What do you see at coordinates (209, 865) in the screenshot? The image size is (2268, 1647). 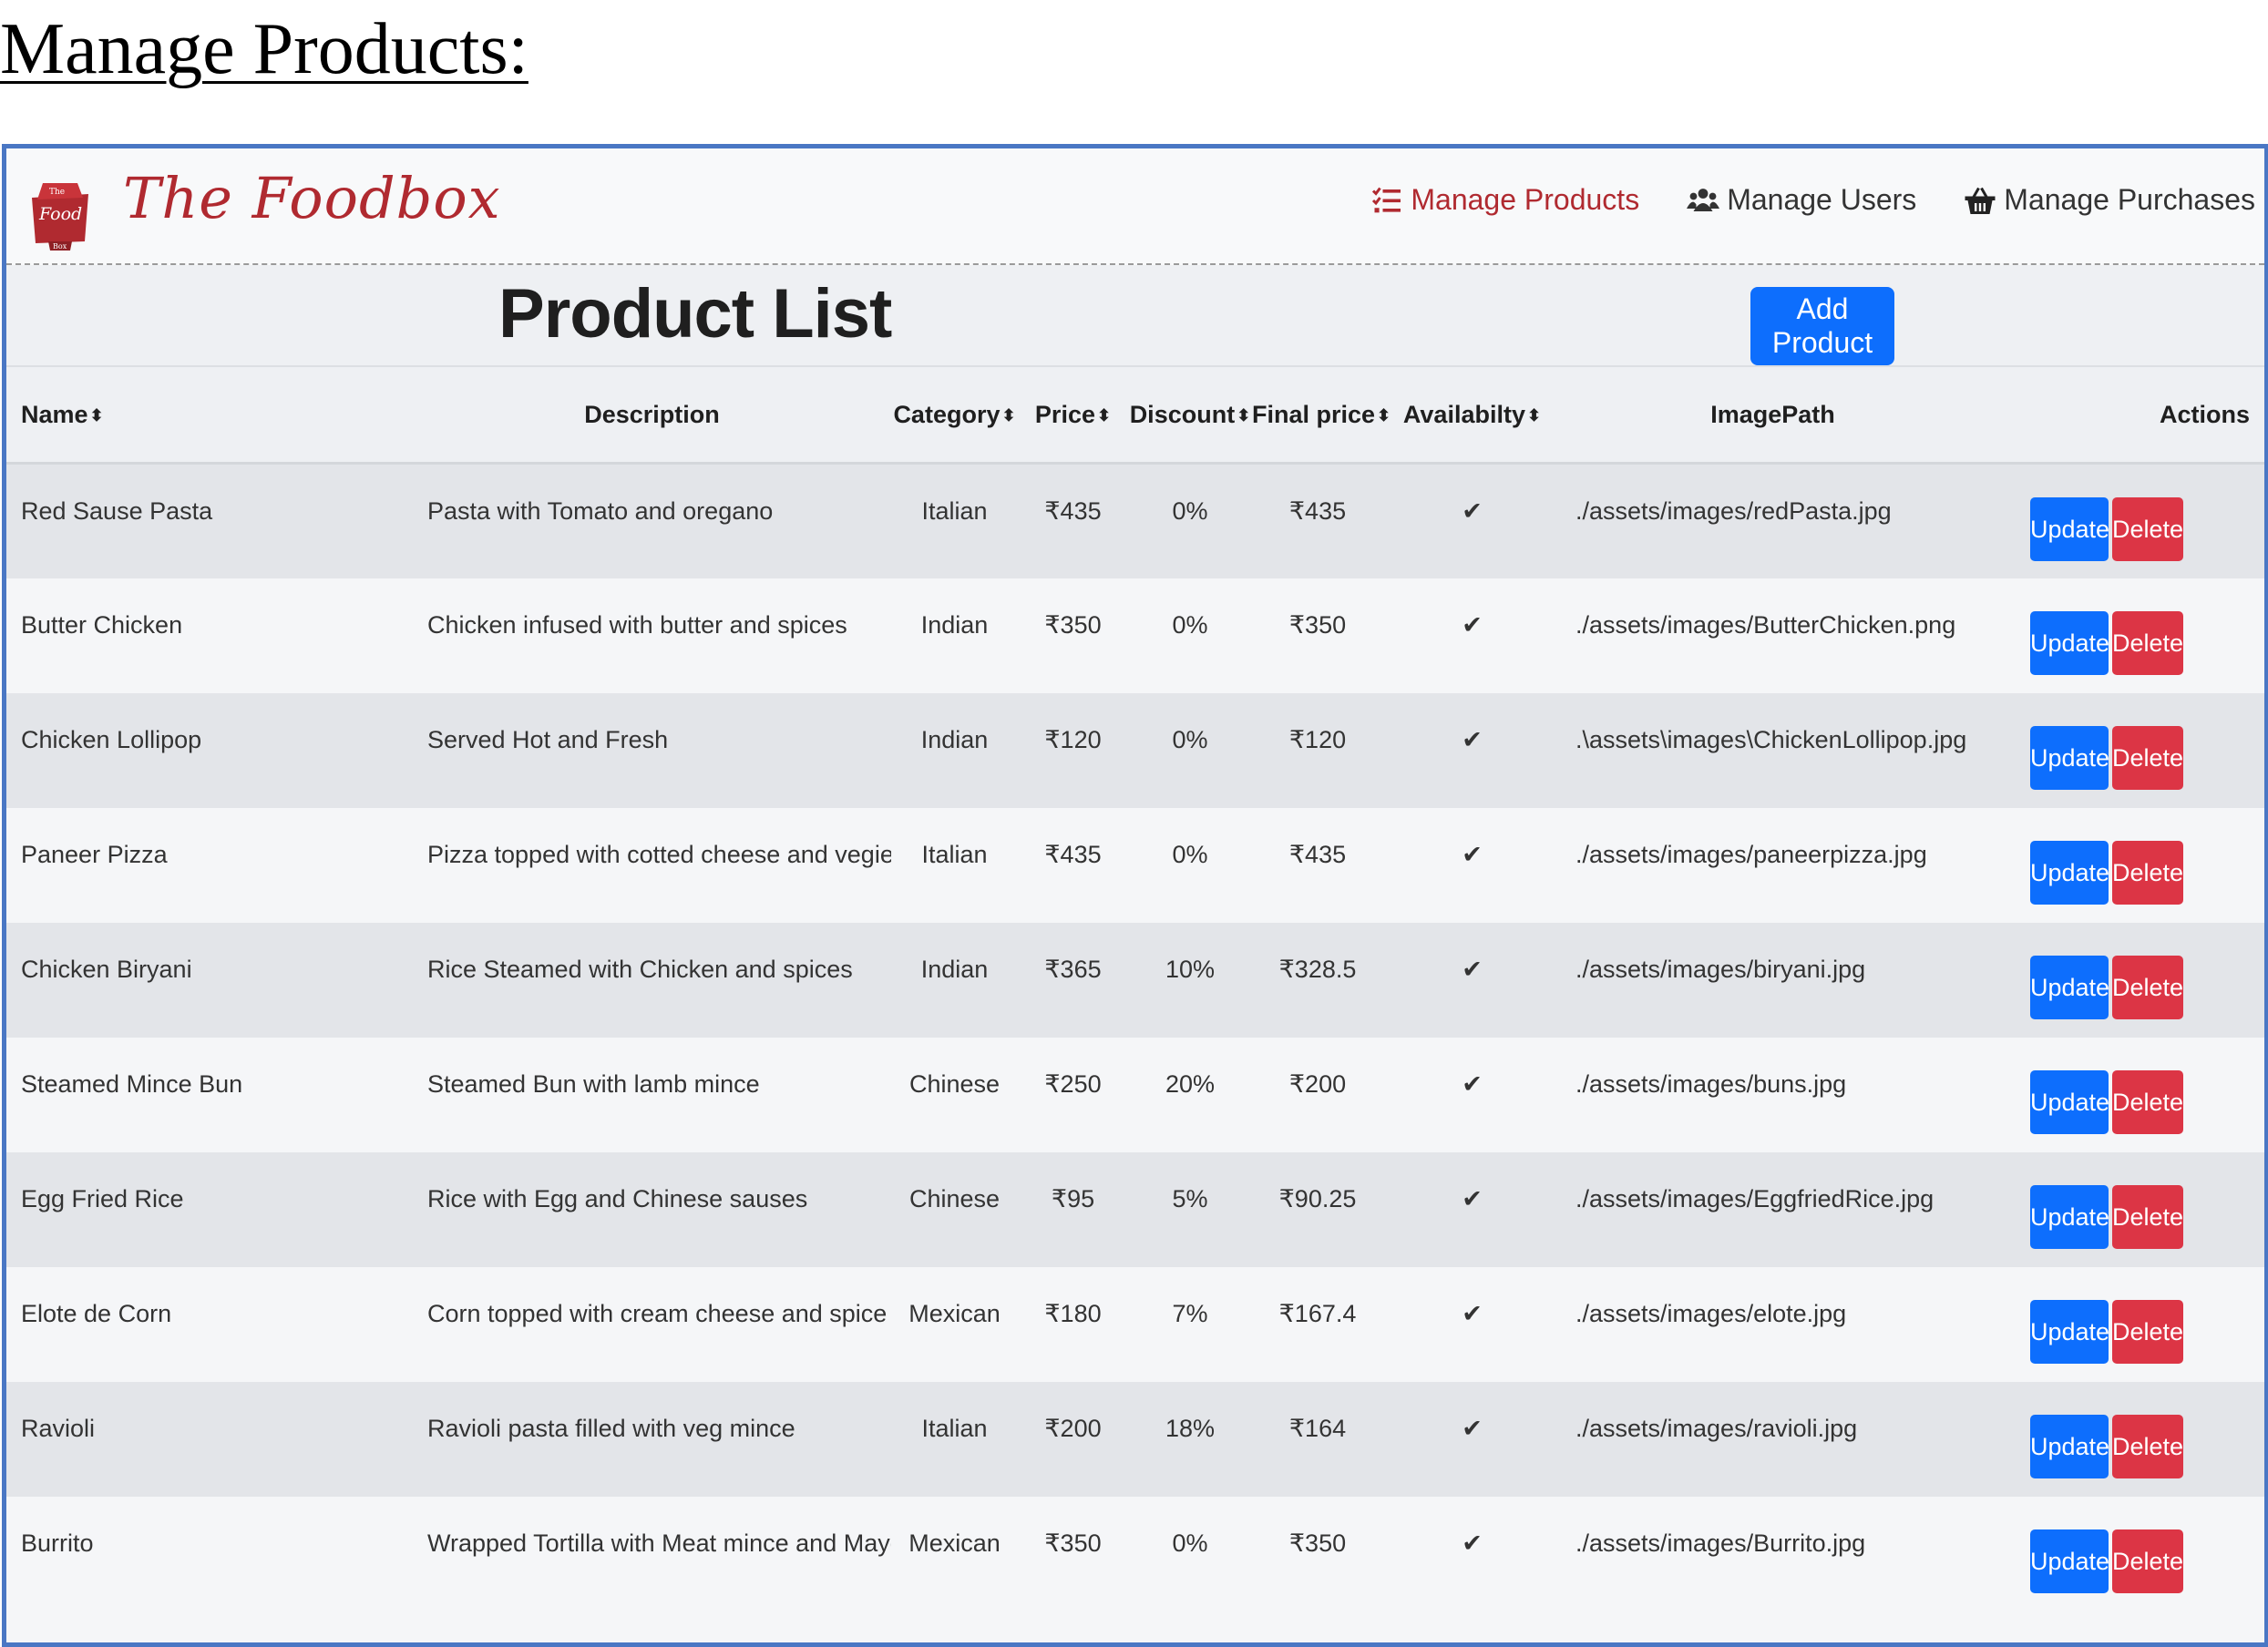 I see `cell-name: Paneer Pizza` at bounding box center [209, 865].